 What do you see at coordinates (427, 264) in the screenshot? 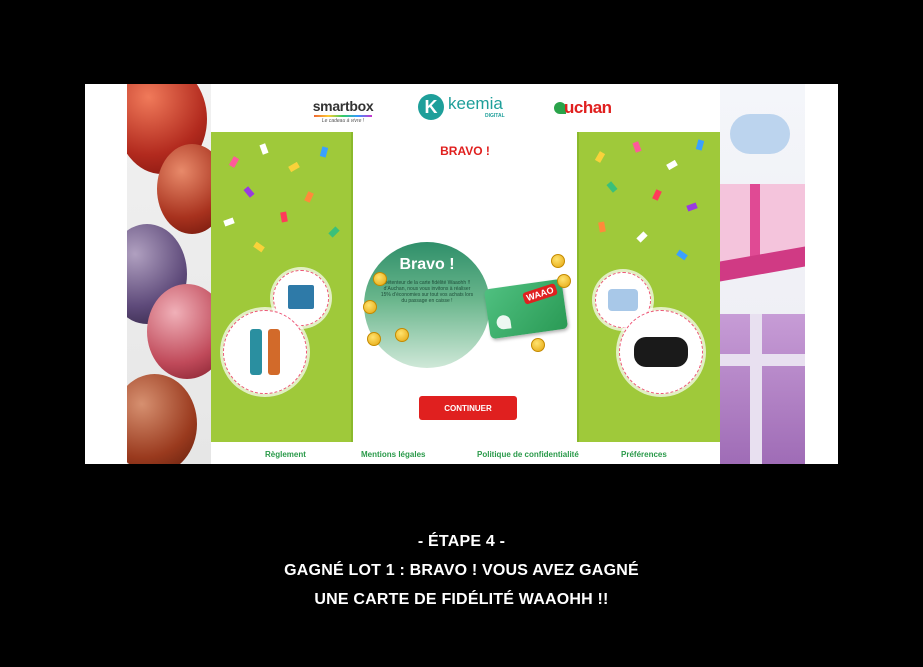
I see `bravo-badge-title: Bravo !` at bounding box center [427, 264].